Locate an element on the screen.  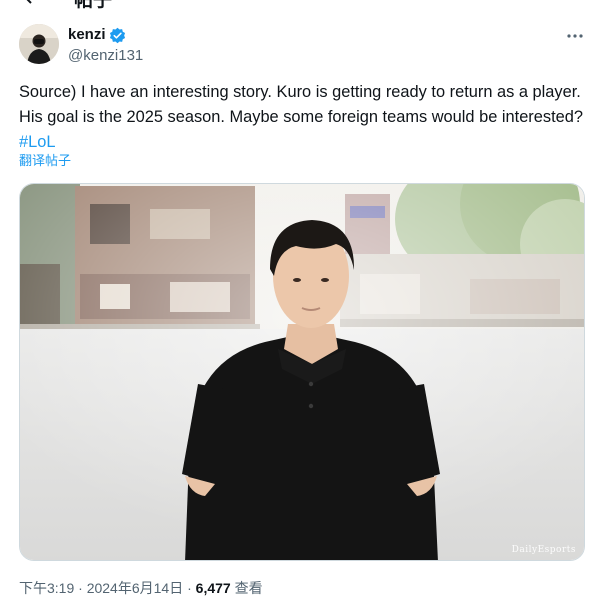
page-title: 帖子 is located at coordinates (93, 5).